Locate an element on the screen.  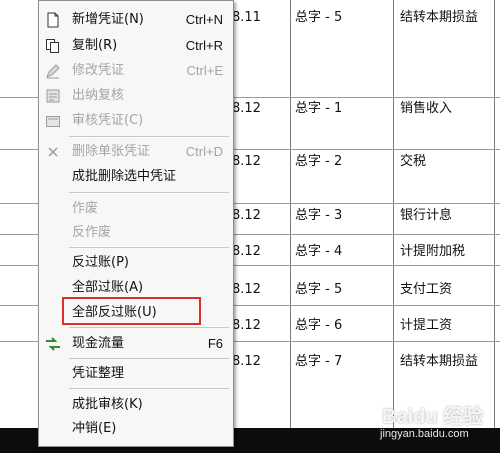
summary-cell: 计提工资 is located at coordinates (426, 325).